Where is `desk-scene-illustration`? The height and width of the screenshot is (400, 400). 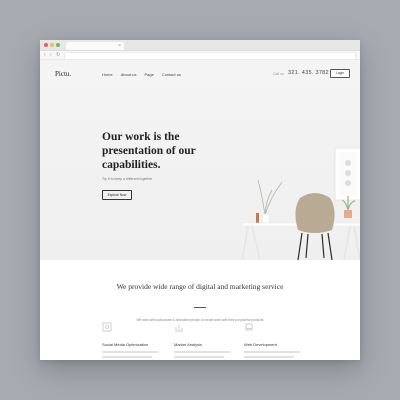
desk-scene-illustration is located at coordinates (300, 203).